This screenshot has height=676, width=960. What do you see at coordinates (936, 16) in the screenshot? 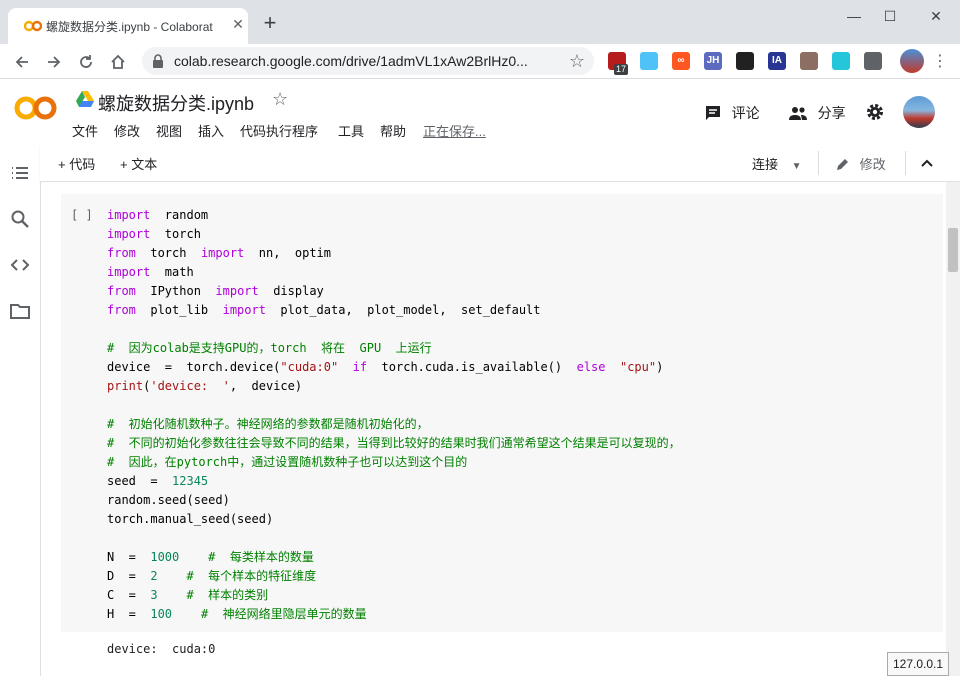
I see `close-window-button: ✕` at bounding box center [936, 16].